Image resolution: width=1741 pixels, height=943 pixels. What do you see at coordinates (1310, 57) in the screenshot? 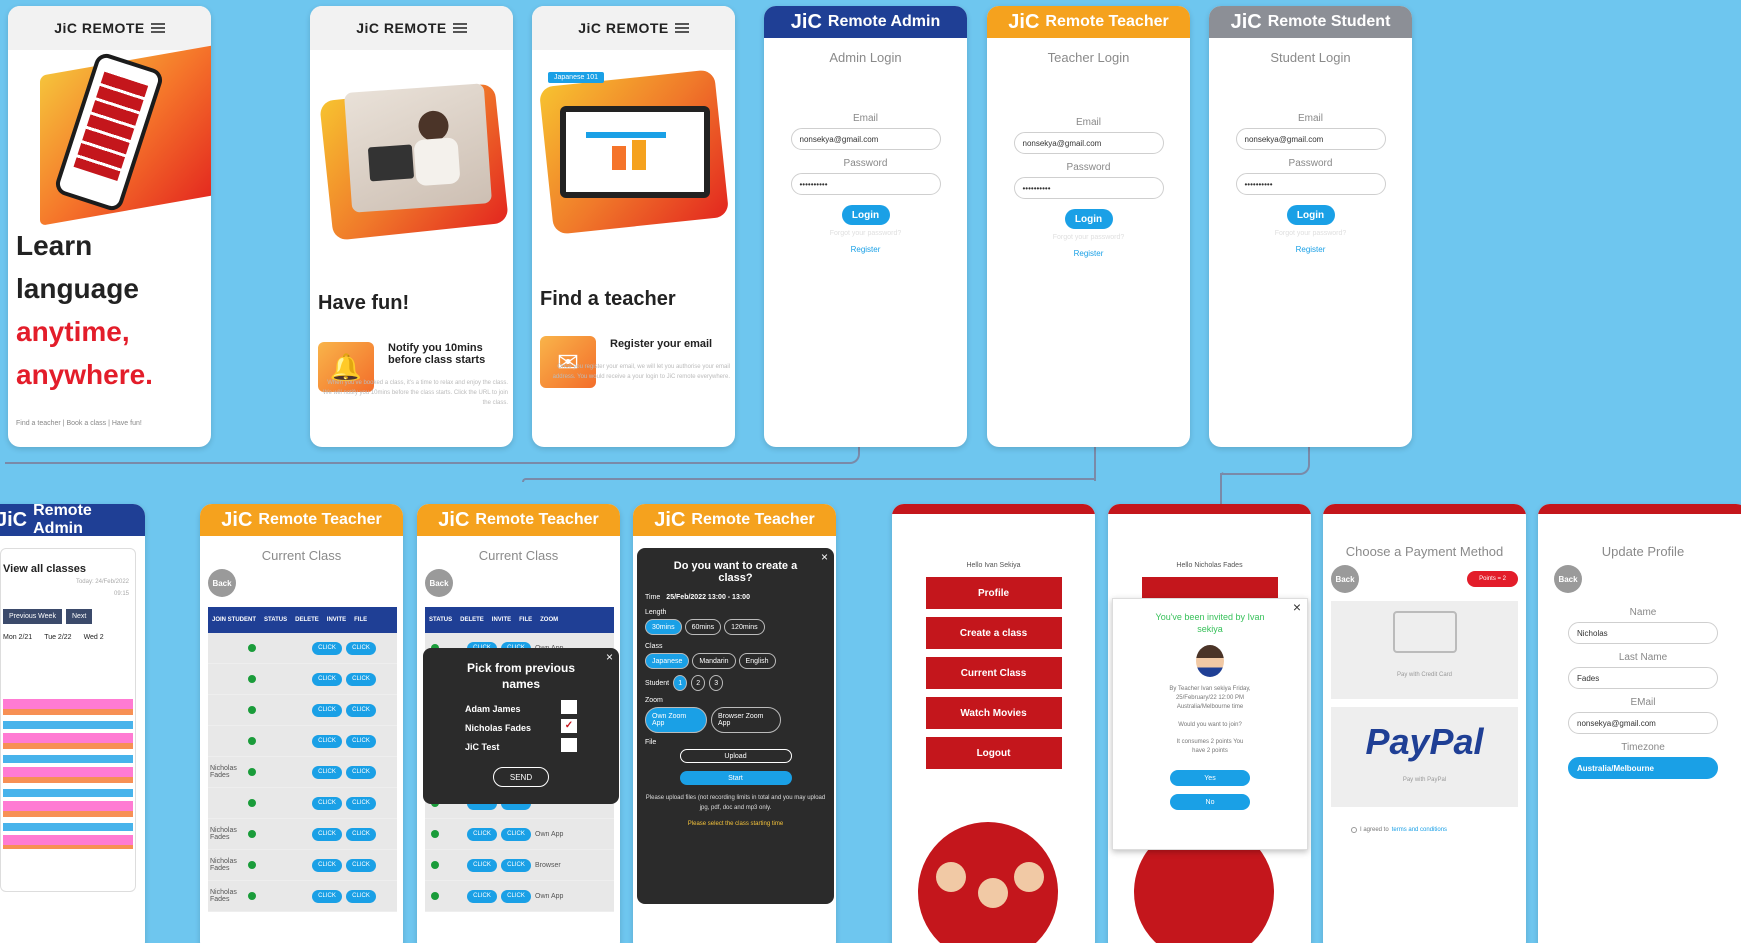
I see `login-title: Student Login` at bounding box center [1310, 57].